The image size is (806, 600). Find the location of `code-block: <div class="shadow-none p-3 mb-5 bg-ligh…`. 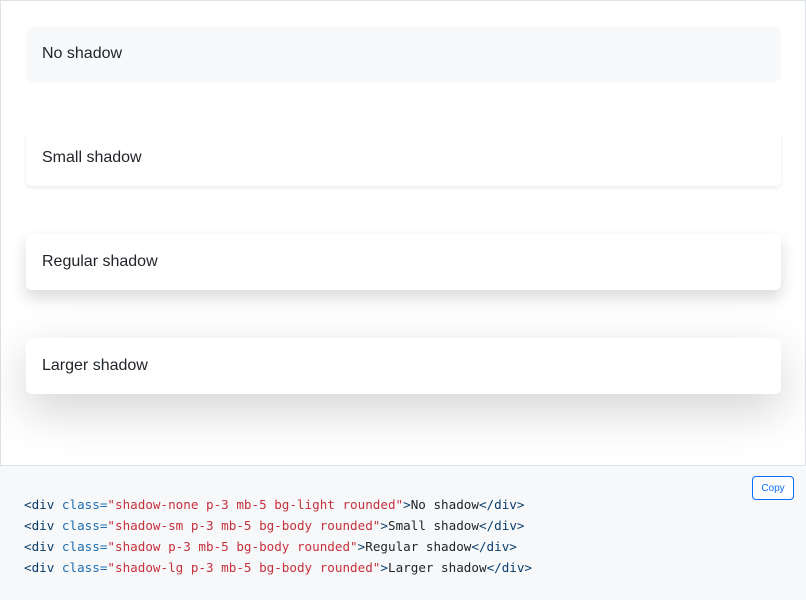

code-block: <div class="shadow-none p-3 mb-5 bg-ligh… is located at coordinates (278, 536).